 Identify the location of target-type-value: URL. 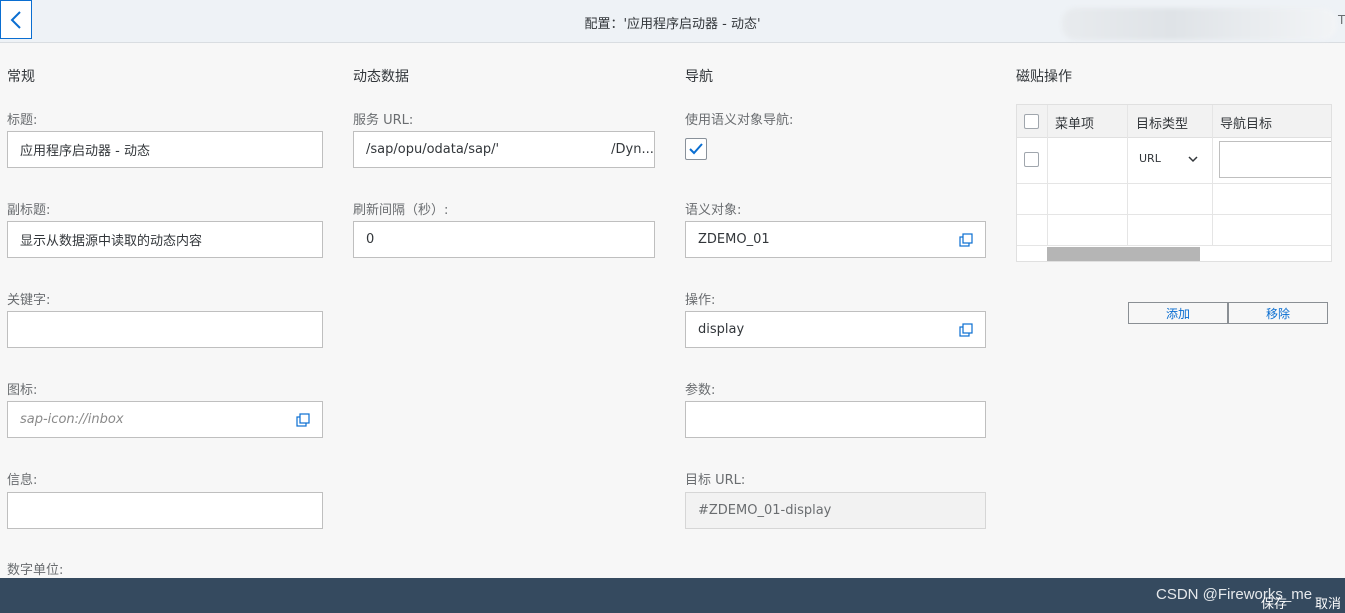
(1150, 158).